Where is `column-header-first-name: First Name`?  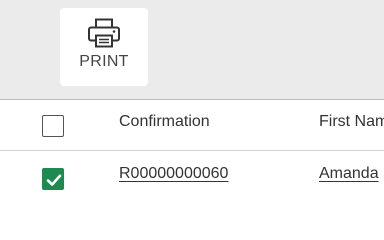
column-header-first-name: First Name is located at coordinates (351, 122).